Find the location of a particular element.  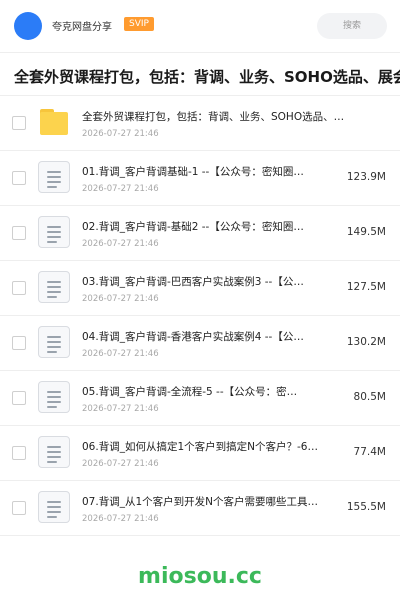

avatar is located at coordinates (28, 26).